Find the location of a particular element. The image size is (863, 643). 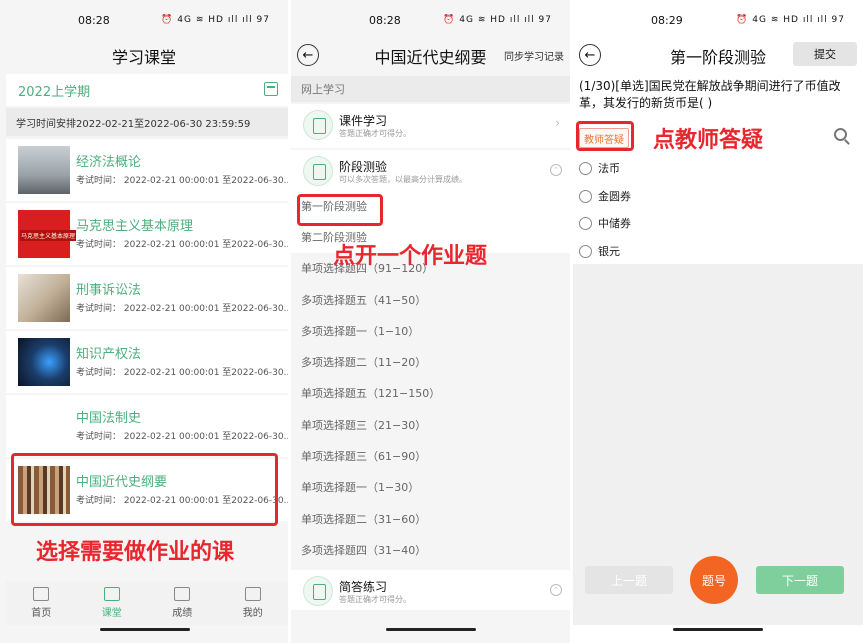

tab-label: 我的 is located at coordinates (252, 613).